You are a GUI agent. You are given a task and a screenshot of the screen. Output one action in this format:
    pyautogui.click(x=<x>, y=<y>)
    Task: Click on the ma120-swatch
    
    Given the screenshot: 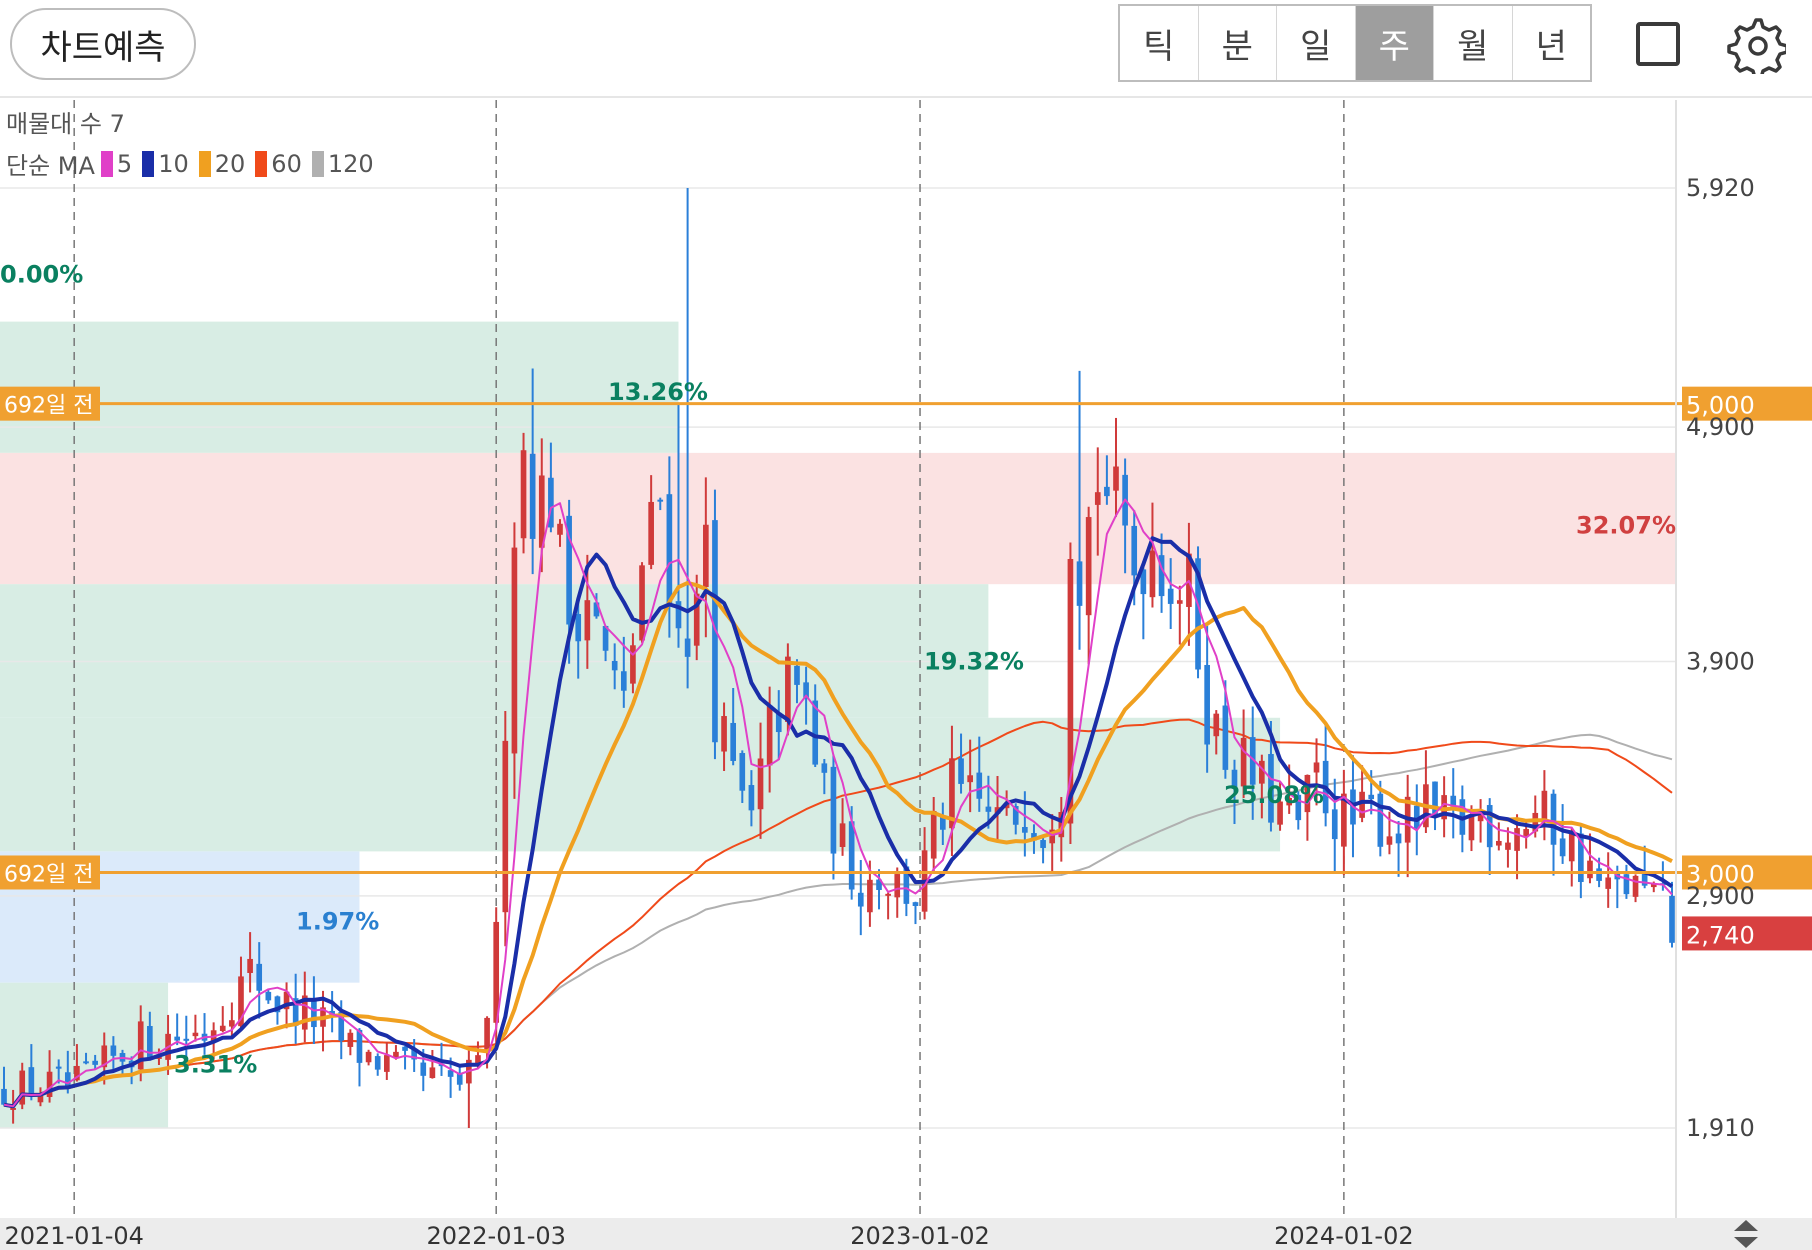 What is the action you would take?
    pyautogui.click(x=317, y=163)
    